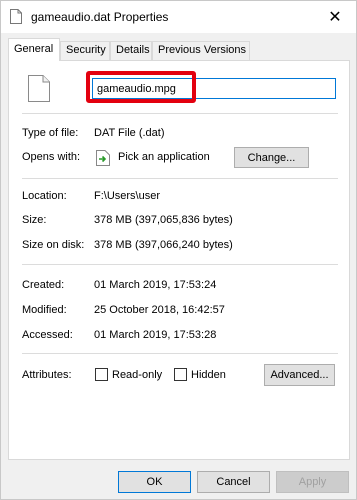  What do you see at coordinates (34, 220) in the screenshot?
I see `size-label: Size:` at bounding box center [34, 220].